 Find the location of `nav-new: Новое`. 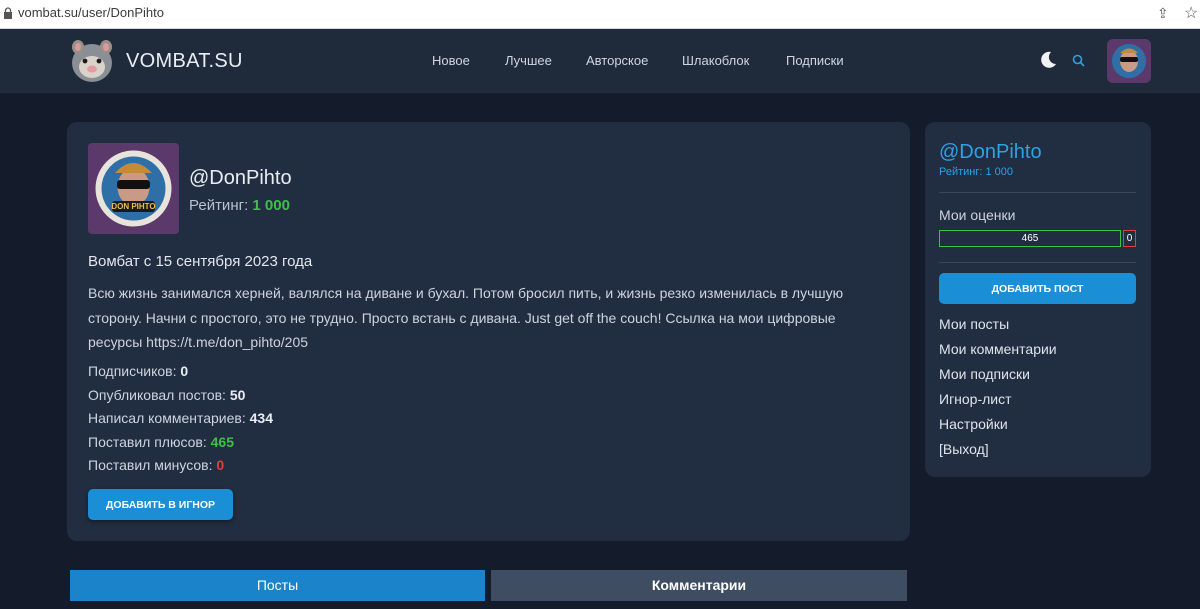

nav-new: Новое is located at coordinates (451, 60).